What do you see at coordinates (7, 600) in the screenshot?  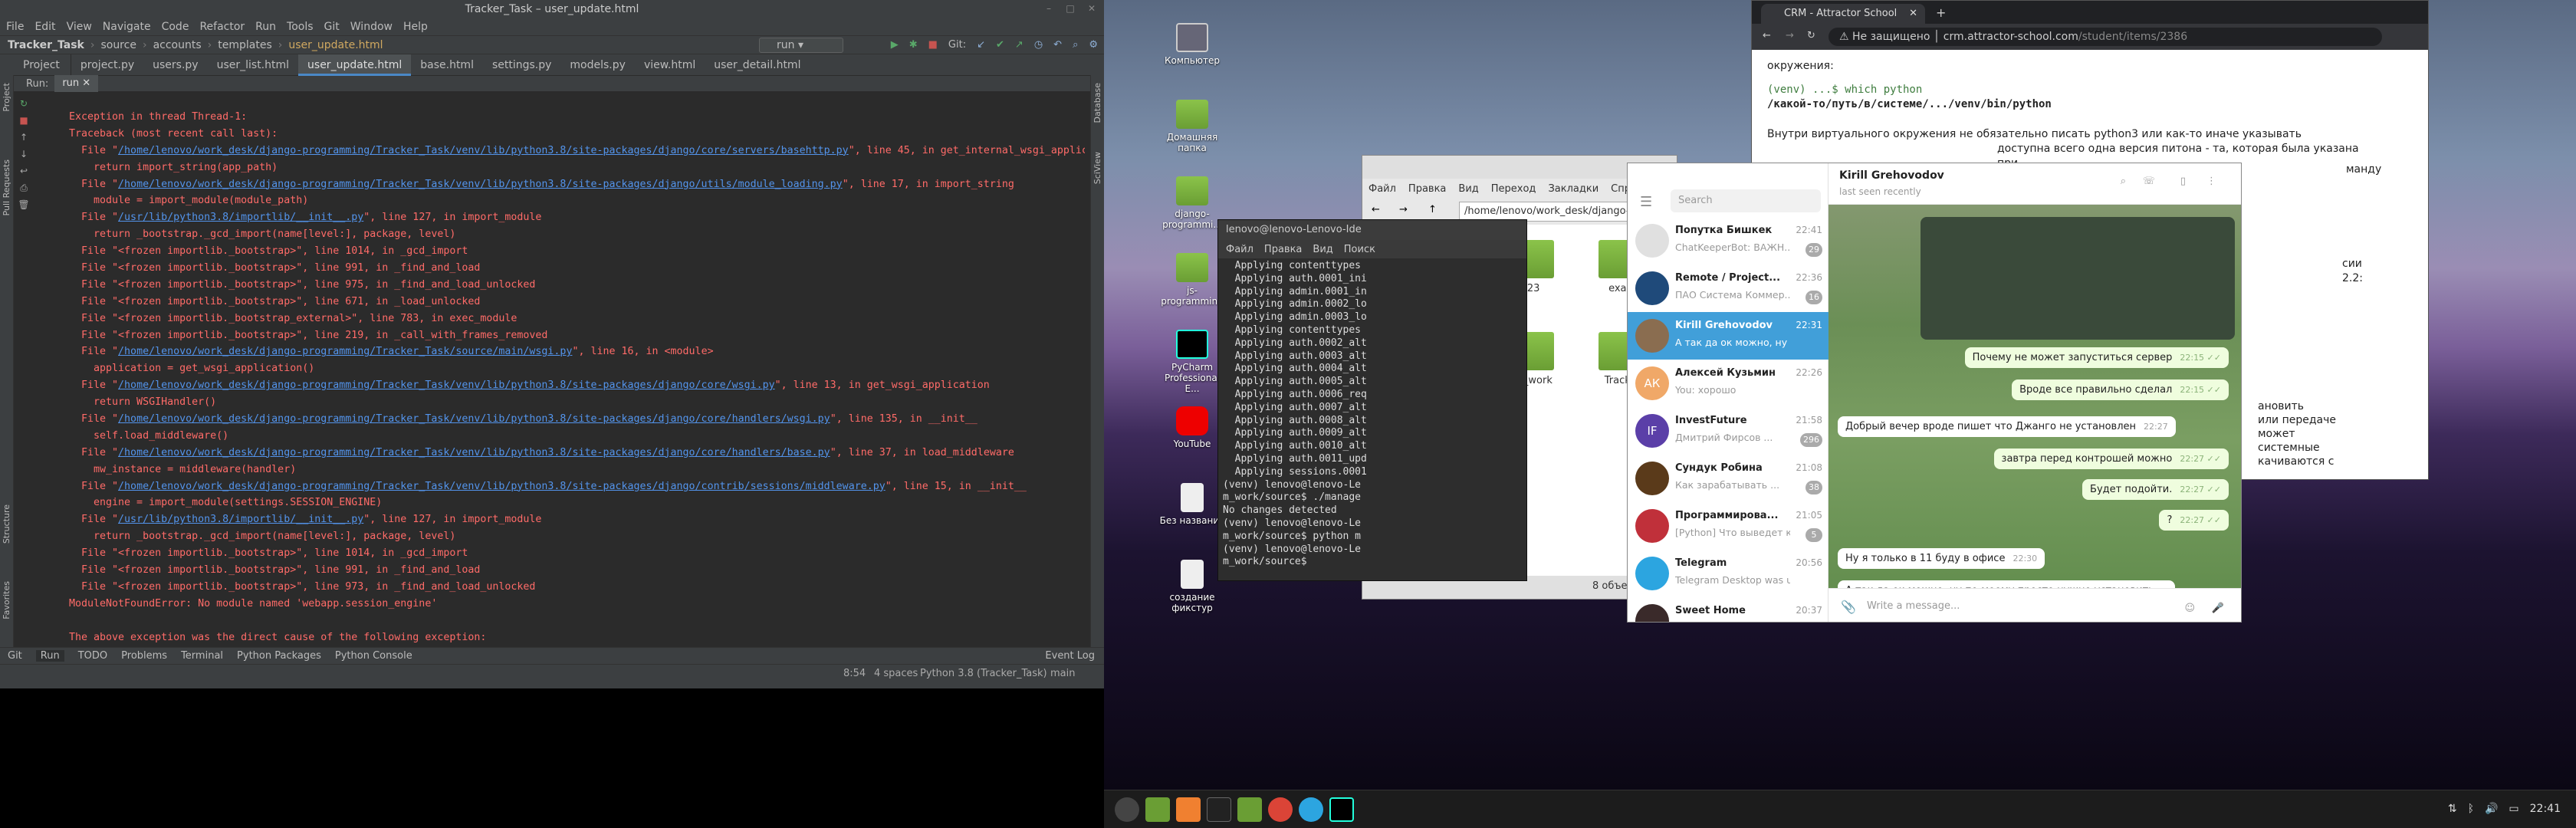 I see `favorites-side-tab: Favorites` at bounding box center [7, 600].